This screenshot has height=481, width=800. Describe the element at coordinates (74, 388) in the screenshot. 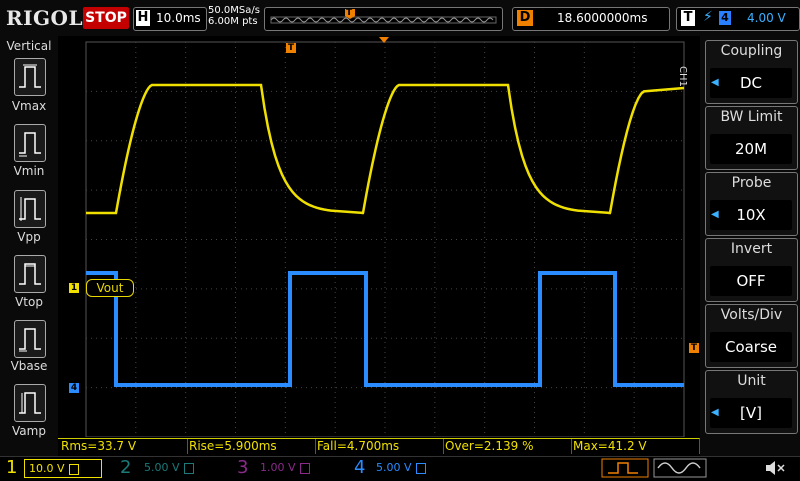

I see `ch4-offset-marker: 4` at that location.